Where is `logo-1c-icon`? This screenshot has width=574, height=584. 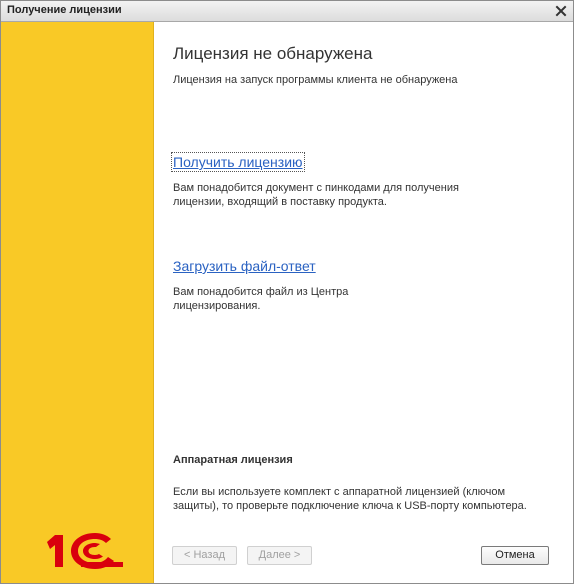
logo-1c-icon is located at coordinates (85, 551).